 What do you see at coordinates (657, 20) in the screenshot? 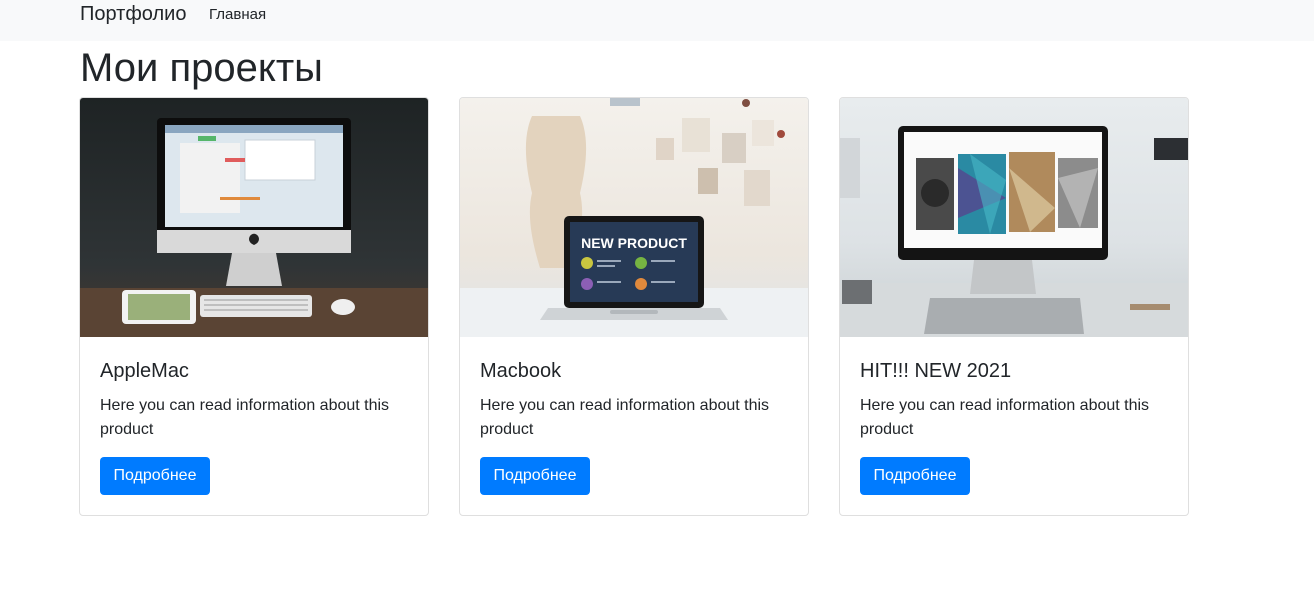
I see `navbar: Портфолио Главная` at bounding box center [657, 20].